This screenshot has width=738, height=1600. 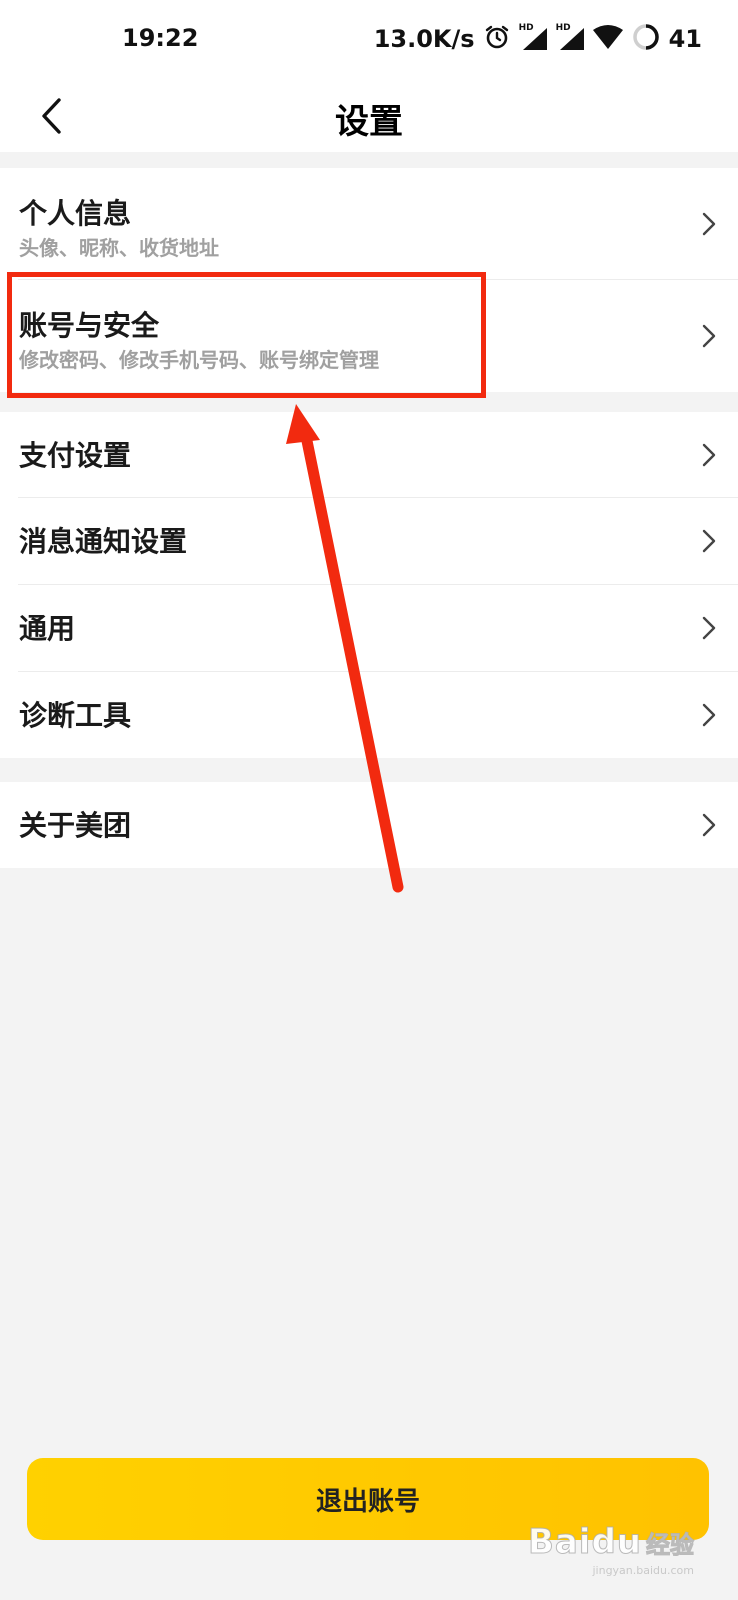 I want to click on logout-label: 退出账号, so click(x=367, y=1501).